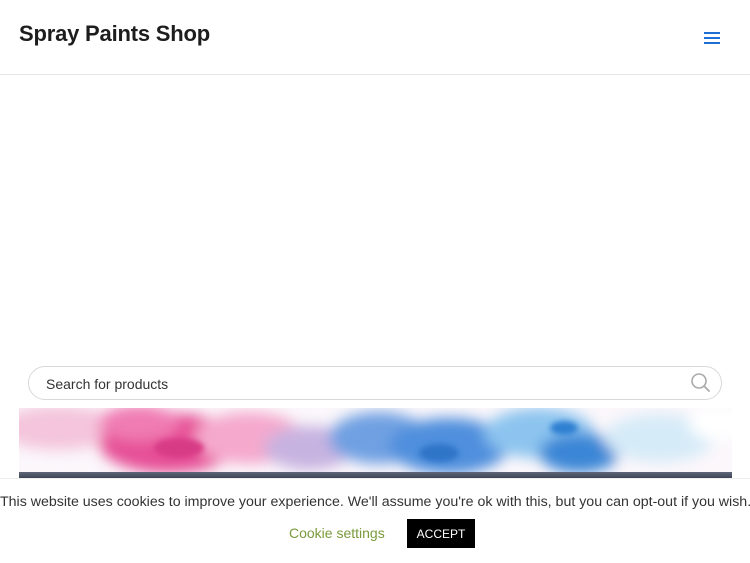  I want to click on site-header: Spray Paints Shop, so click(375, 37).